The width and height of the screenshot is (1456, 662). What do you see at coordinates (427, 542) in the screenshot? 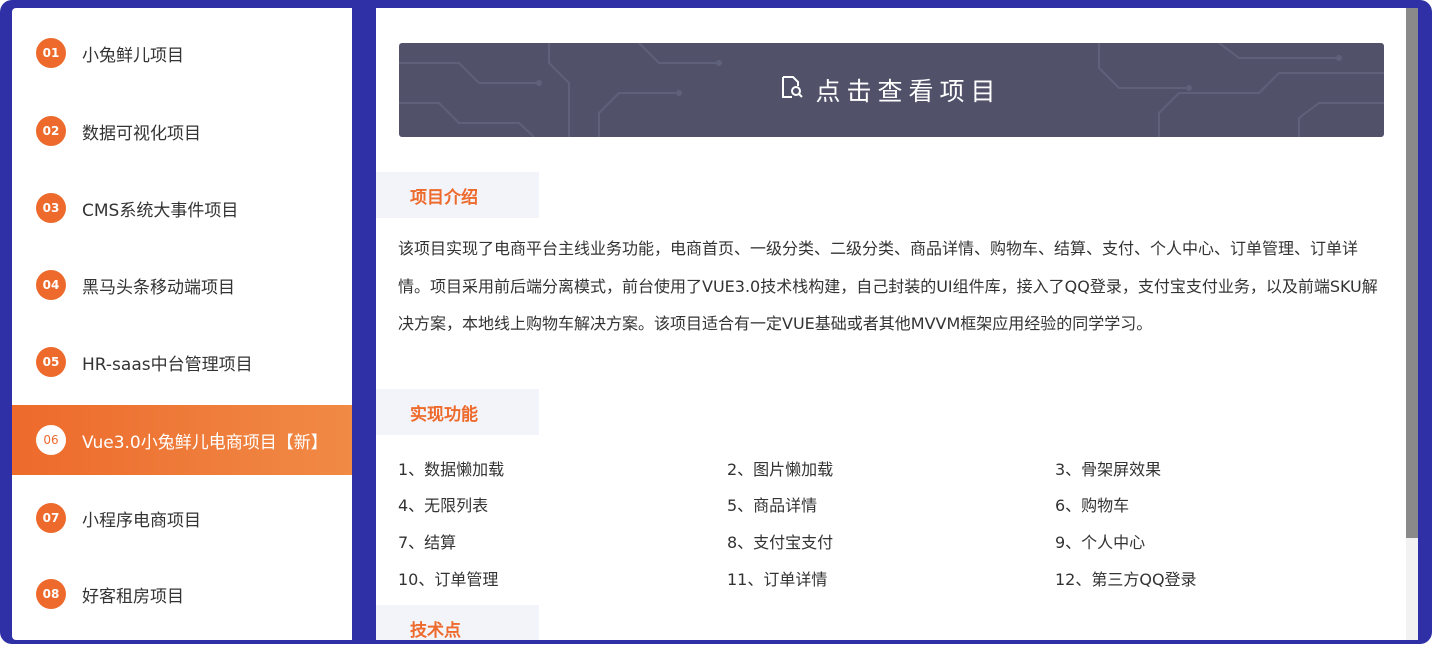
I see `feature-item: 7、结算` at bounding box center [427, 542].